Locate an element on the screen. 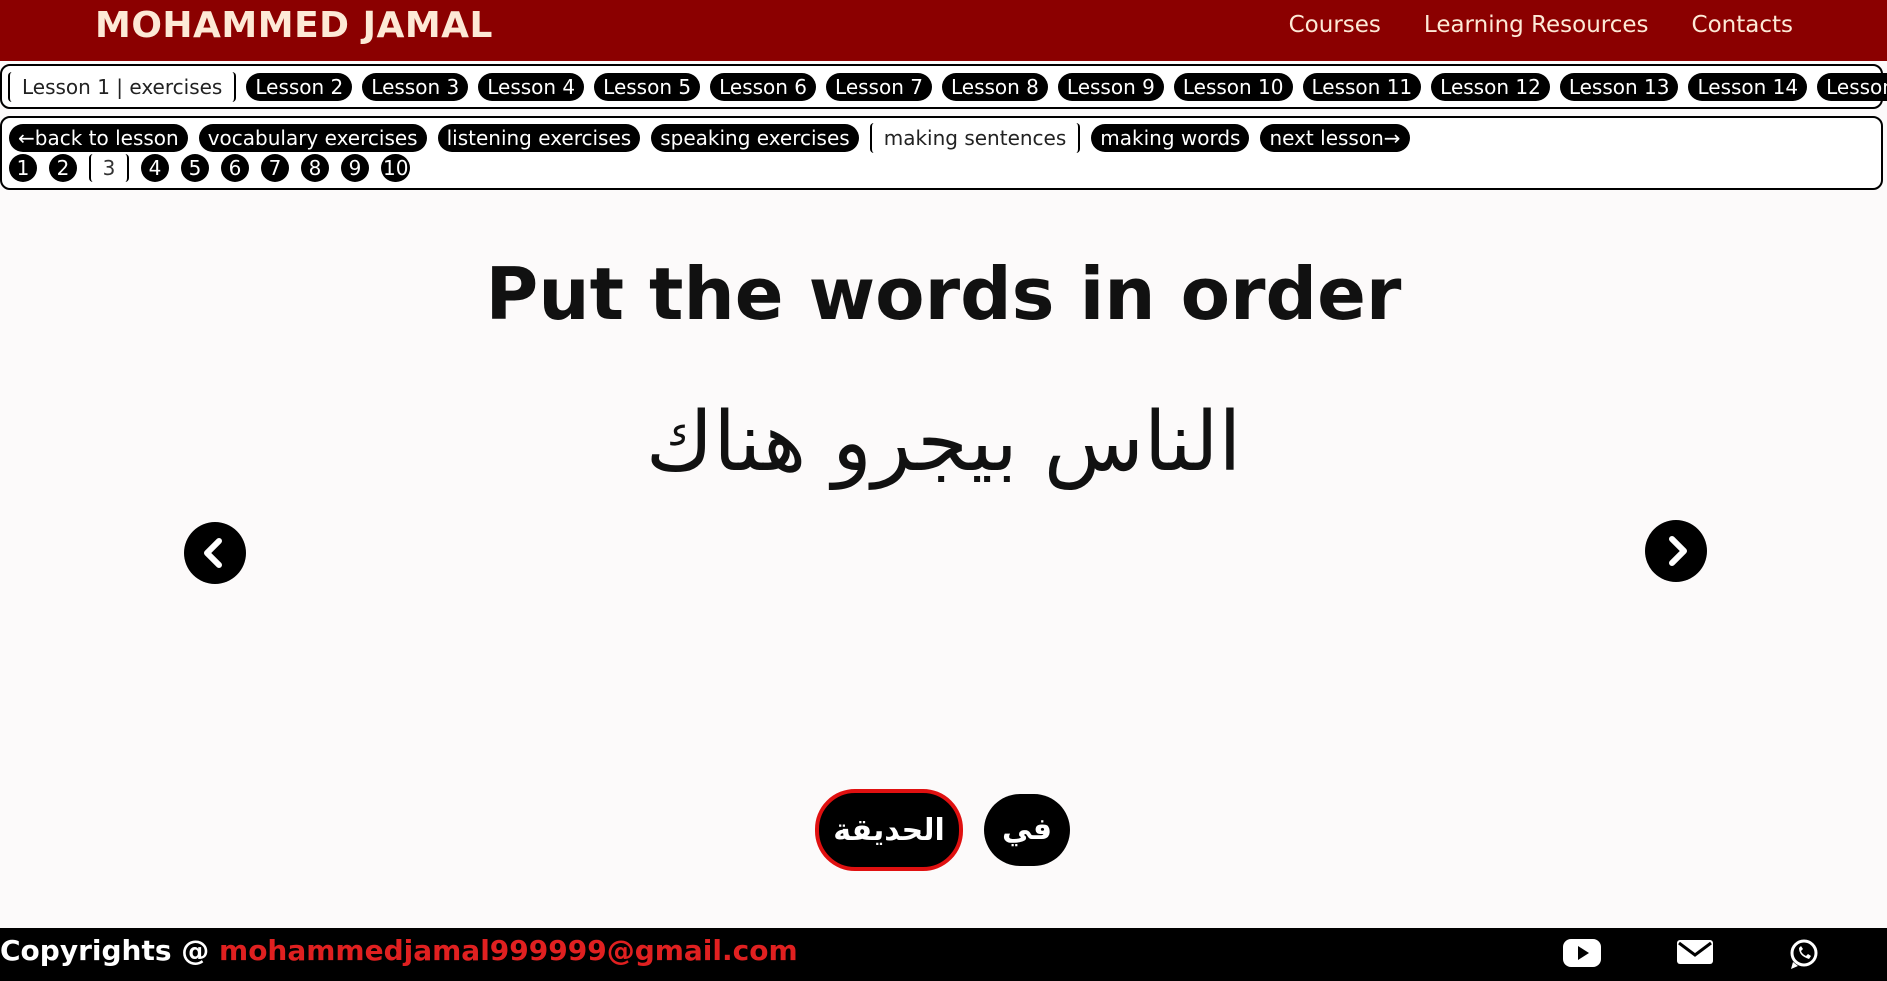 This screenshot has width=1887, height=981. word-bank: الحديقة في is located at coordinates (943, 830).